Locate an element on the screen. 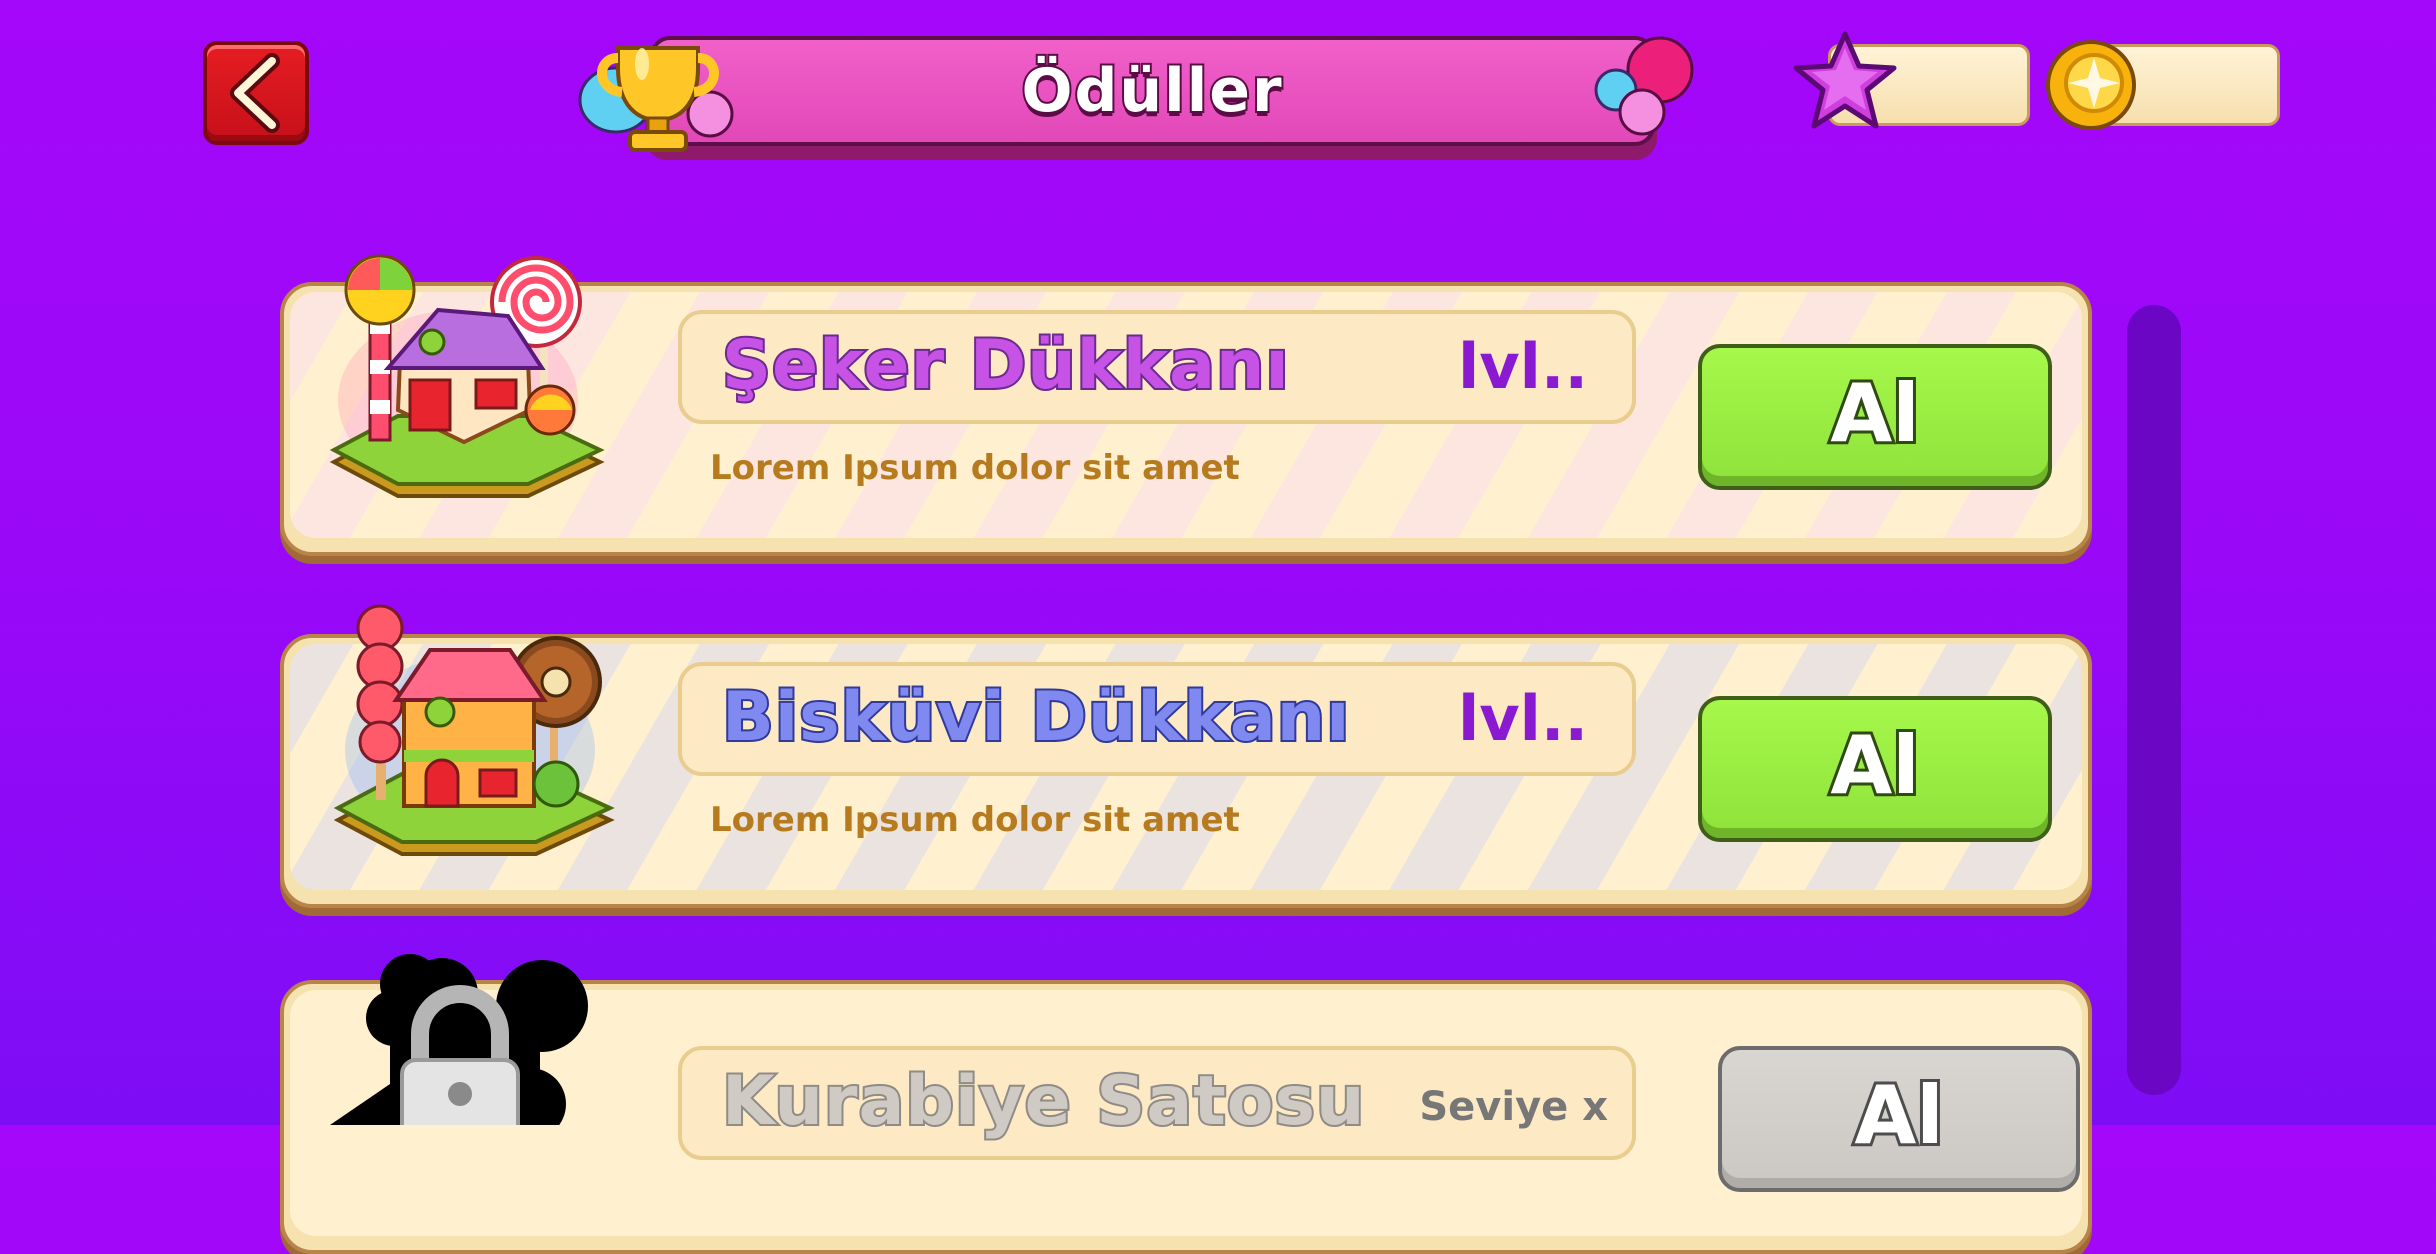 The height and width of the screenshot is (1254, 2436). back-button is located at coordinates (256, 93).